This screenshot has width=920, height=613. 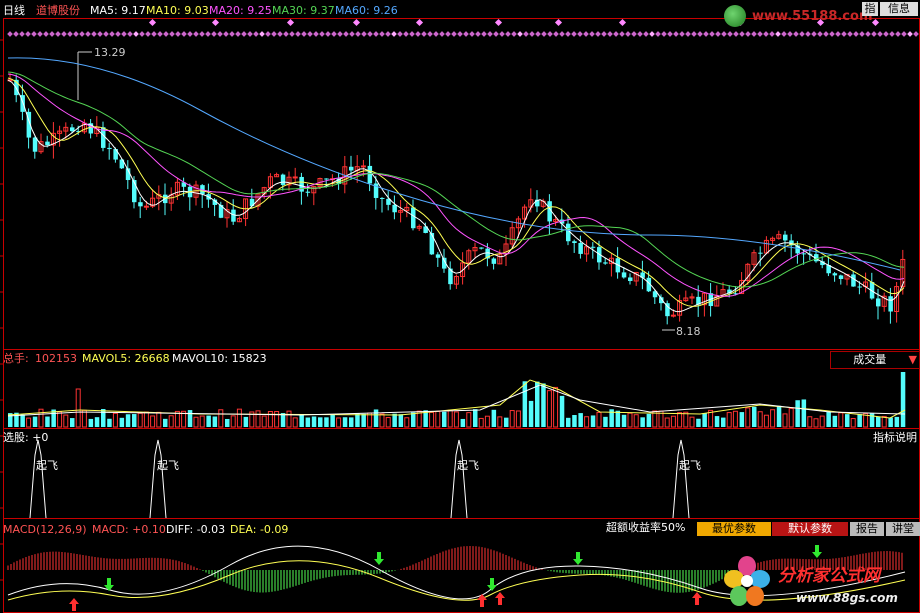 What do you see at coordinates (126, 358) in the screenshot?
I see `mavol5-label: MAVOL5: 26668` at bounding box center [126, 358].